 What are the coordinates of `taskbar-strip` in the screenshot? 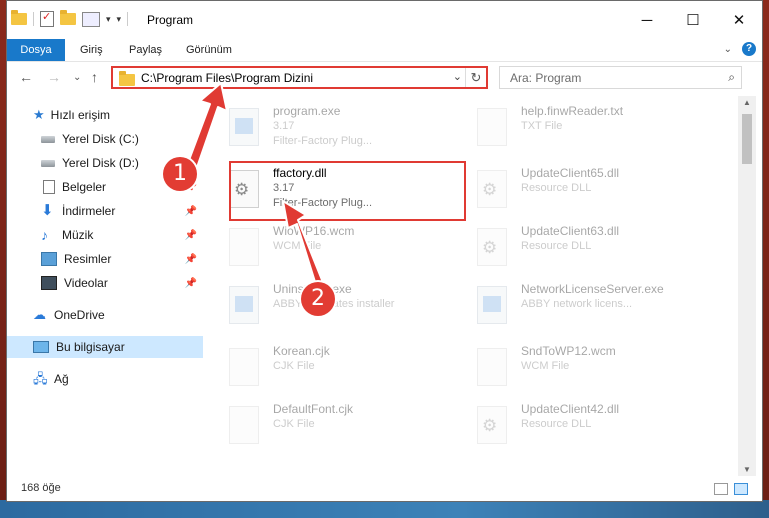 It's located at (384, 509).